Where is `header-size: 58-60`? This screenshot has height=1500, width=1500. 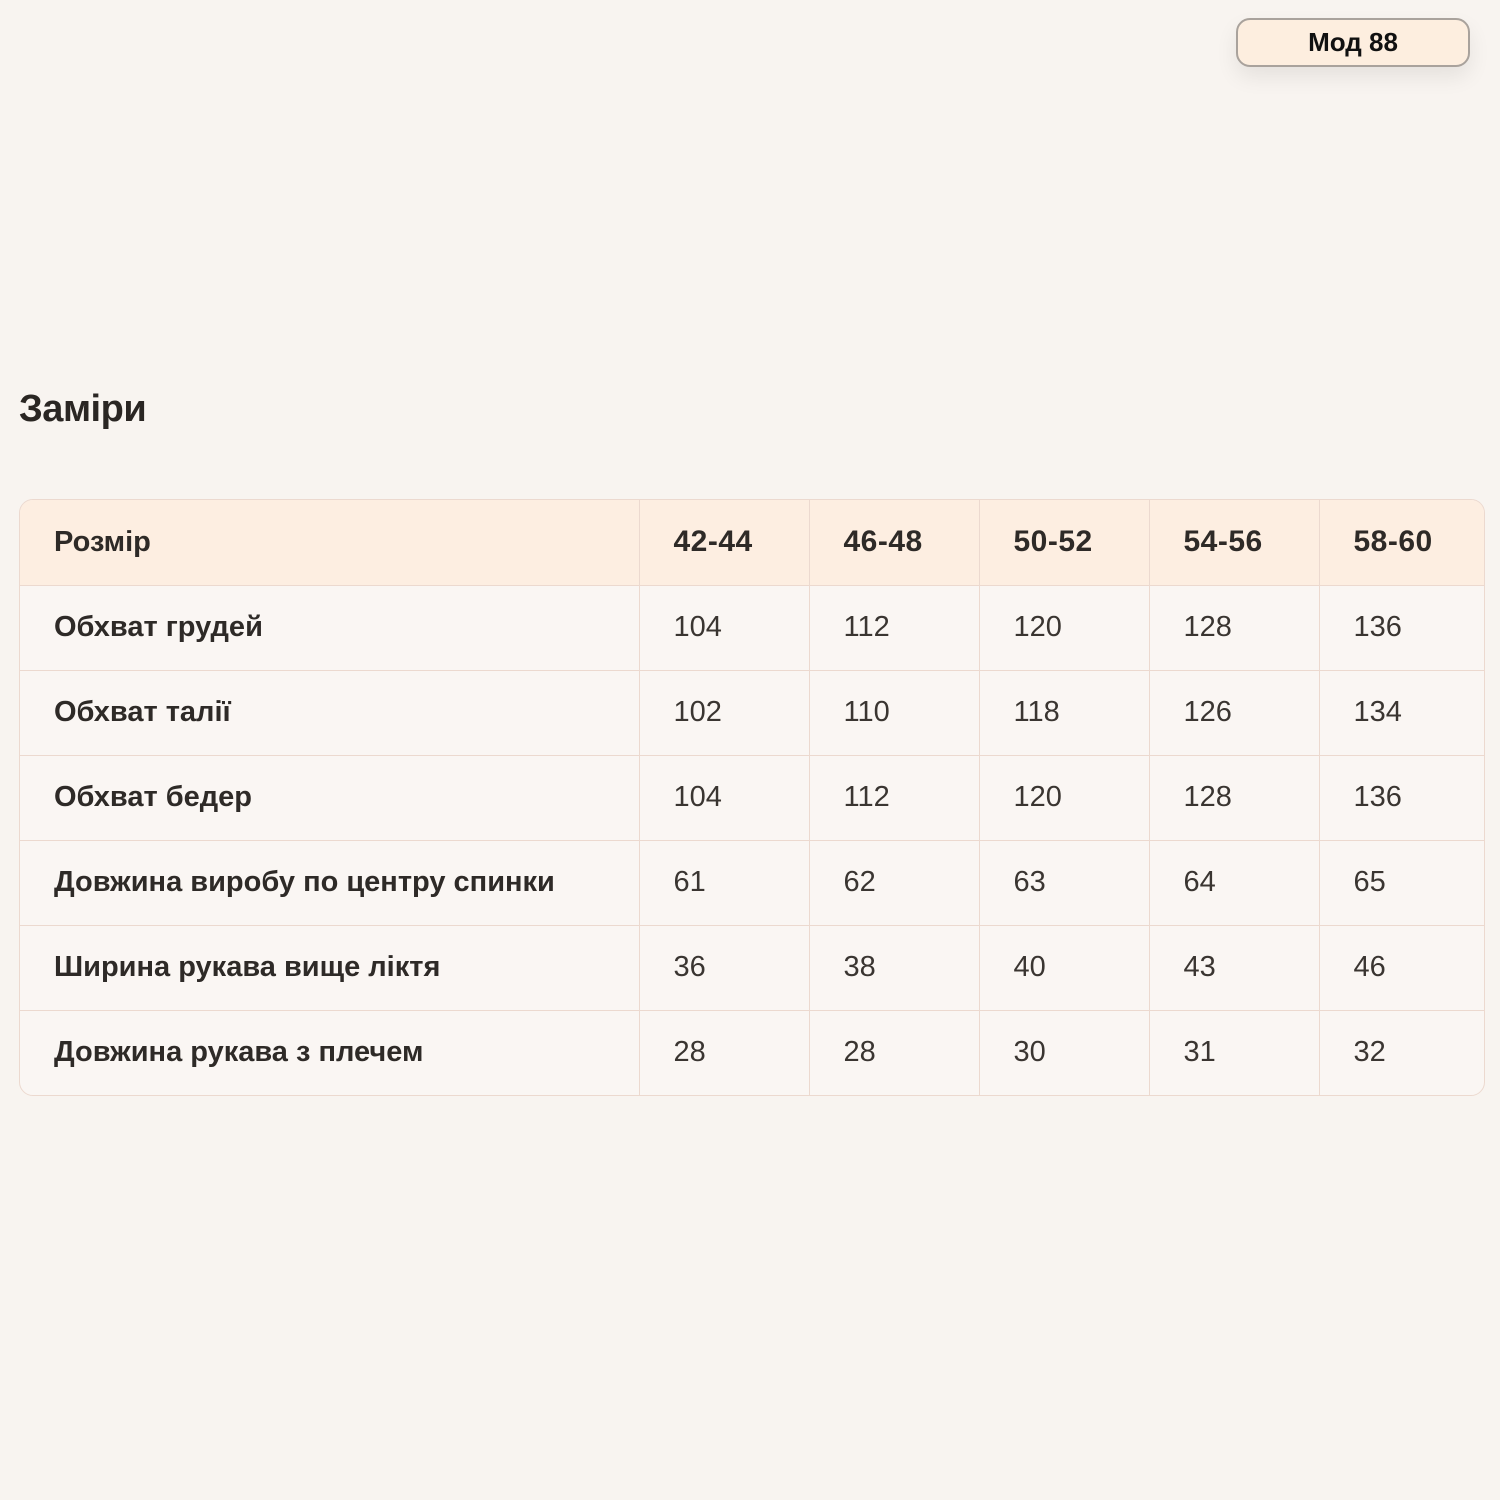
header-size: 58-60 is located at coordinates (1401, 543).